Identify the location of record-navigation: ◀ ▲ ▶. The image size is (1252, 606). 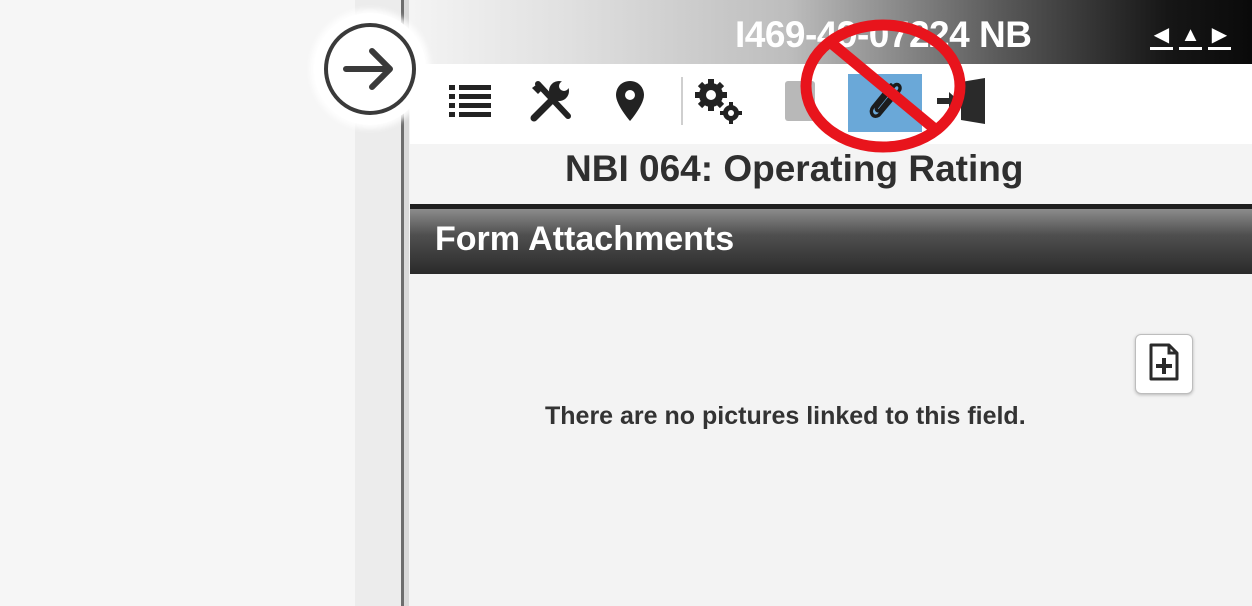
(1190, 37).